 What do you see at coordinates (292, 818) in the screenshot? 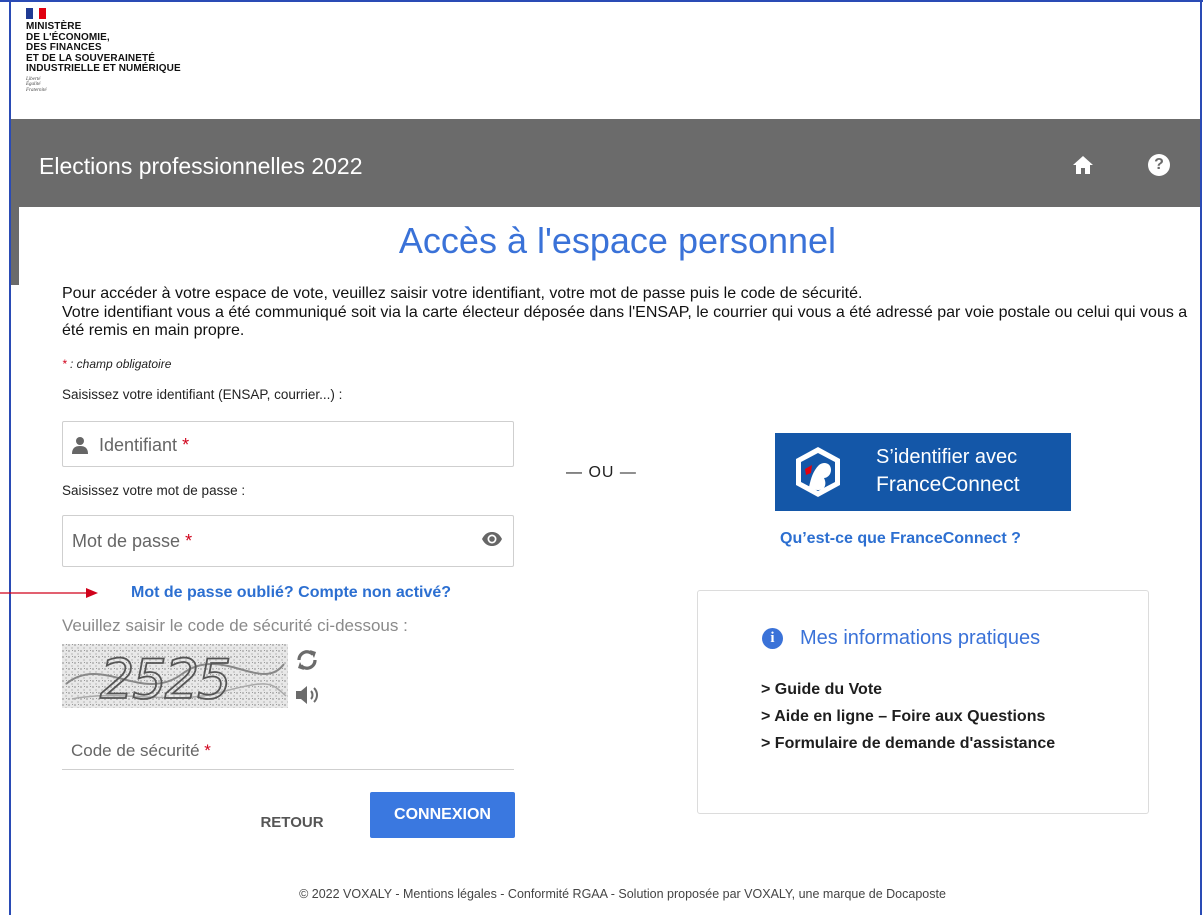
I see `back-button: RETOUR` at bounding box center [292, 818].